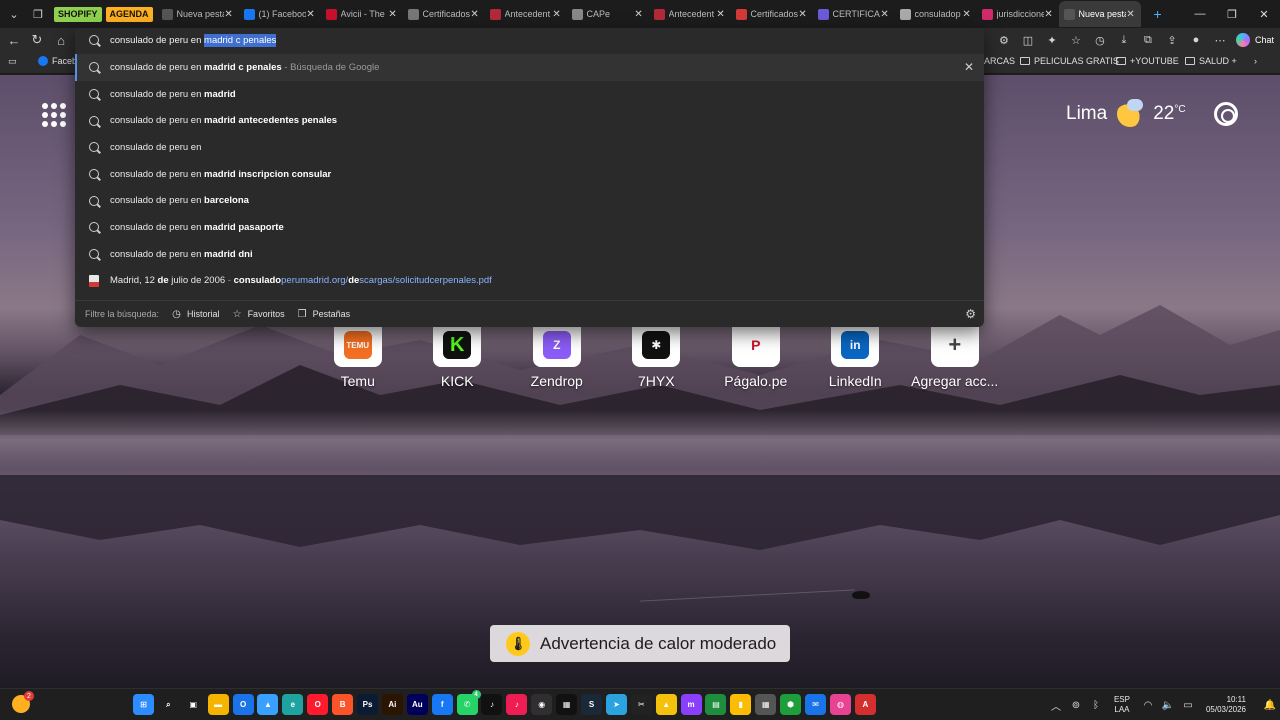  What do you see at coordinates (12, 61) in the screenshot?
I see `favorites-icon: ▭` at bounding box center [12, 61].